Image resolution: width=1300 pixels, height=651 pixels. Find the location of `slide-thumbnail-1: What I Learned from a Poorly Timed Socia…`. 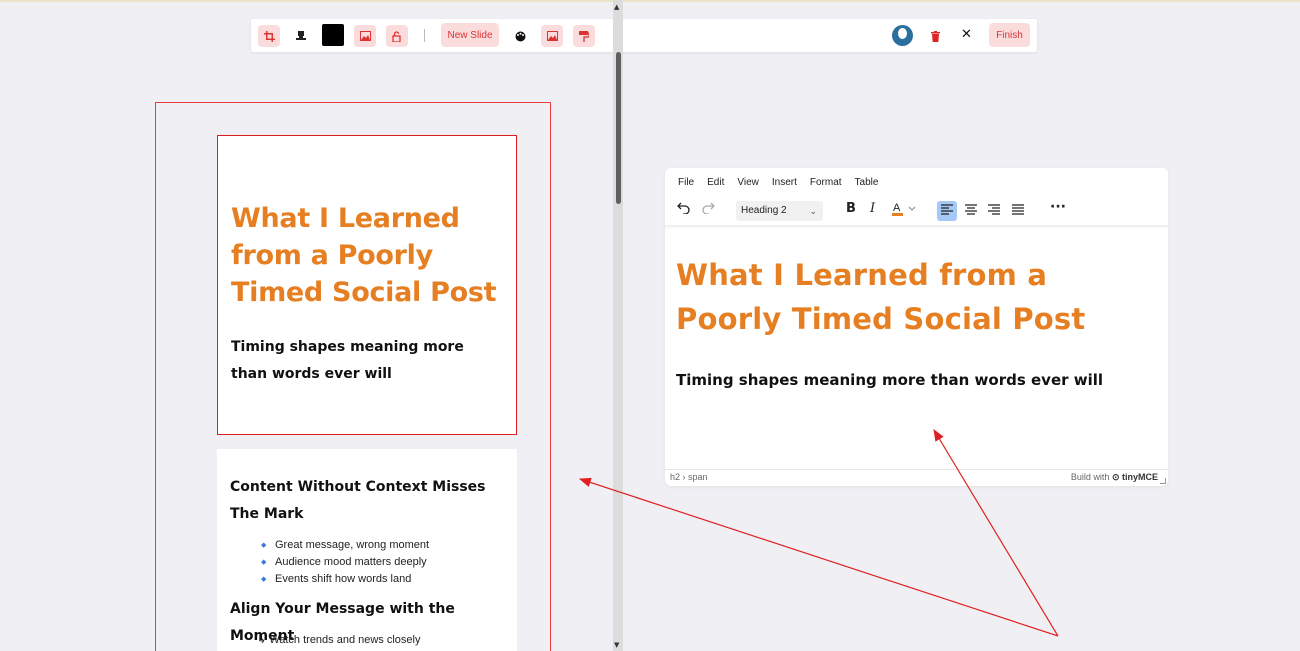

slide-thumbnail-1: What I Learned from a Poorly Timed Socia… is located at coordinates (367, 285).